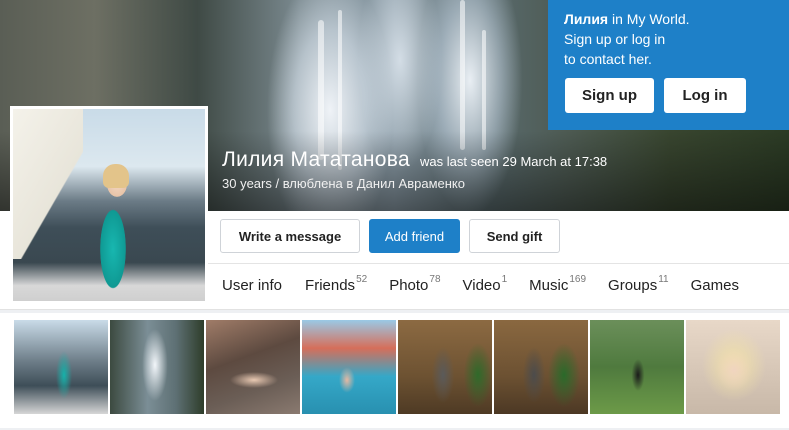 This screenshot has width=789, height=430. I want to click on last-seen: was last seen 29 March at 17:38, so click(514, 161).